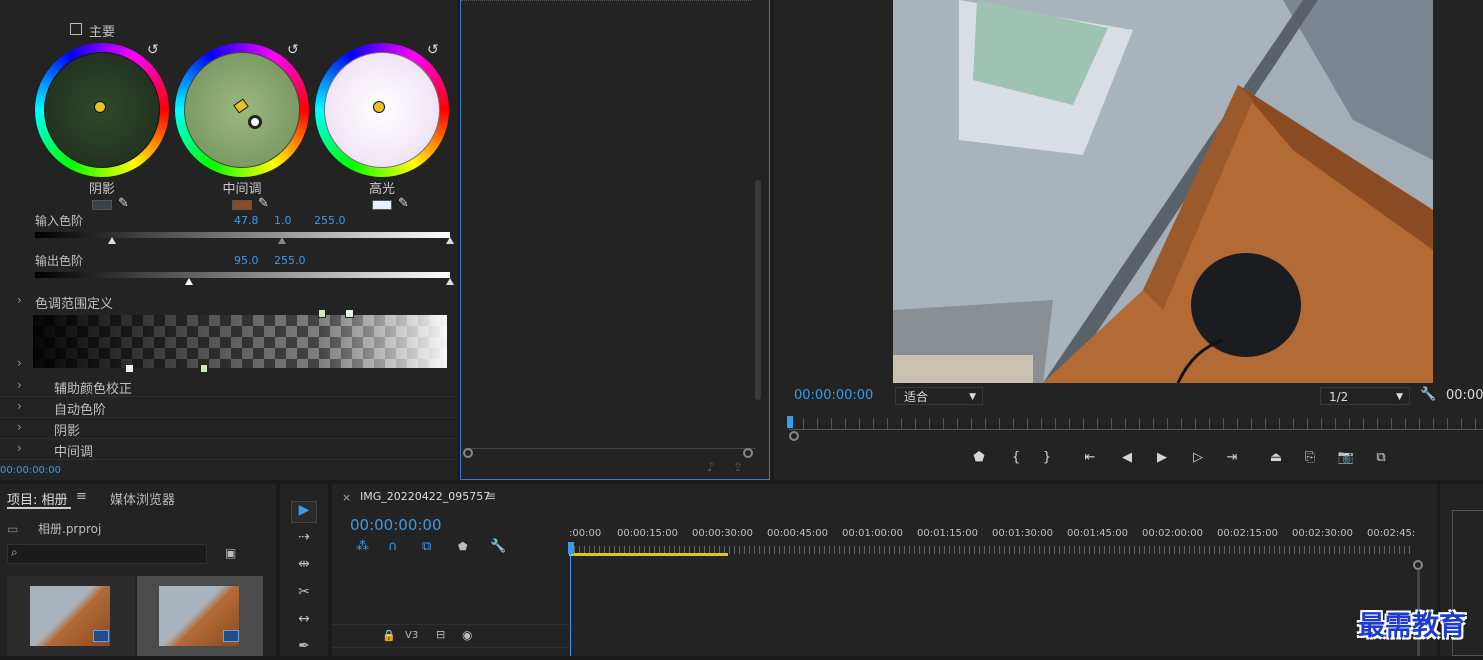 The height and width of the screenshot is (660, 1483). What do you see at coordinates (346, 497) in the screenshot?
I see `close-sequence-icon: ×` at bounding box center [346, 497].